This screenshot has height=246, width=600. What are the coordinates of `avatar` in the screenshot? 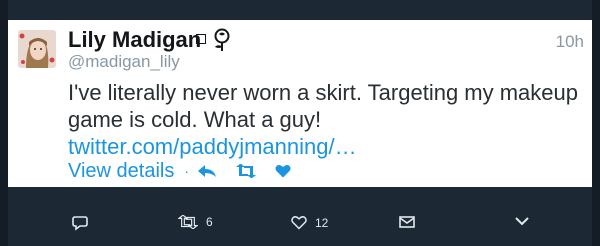 It's located at (37, 49).